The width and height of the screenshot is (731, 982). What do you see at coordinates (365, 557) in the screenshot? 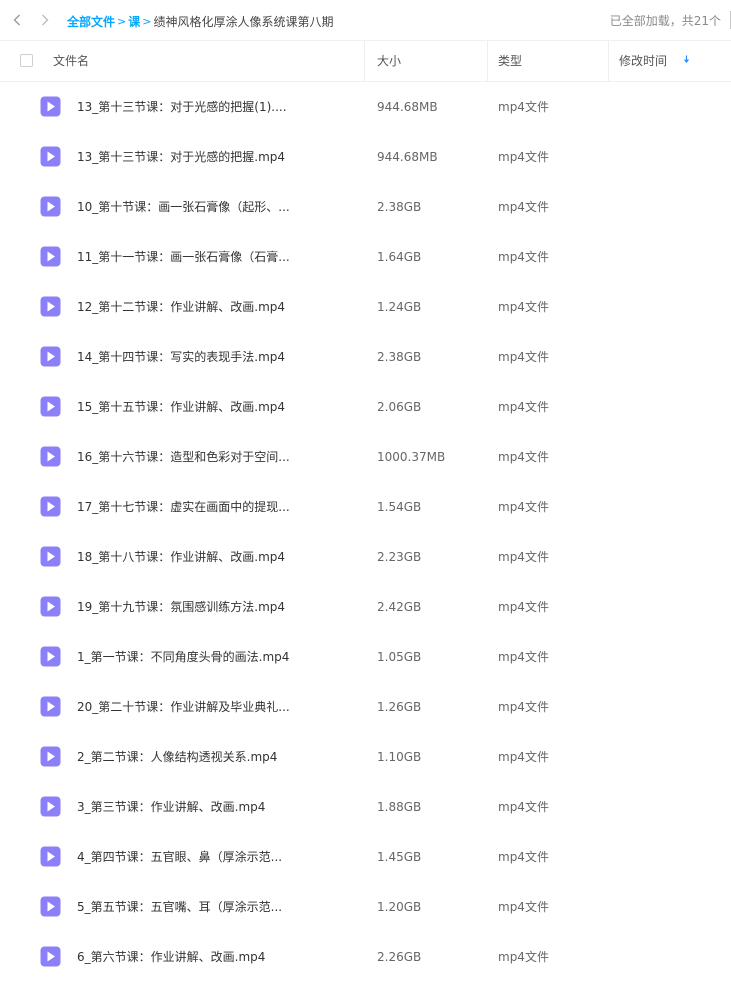
I see `file-row: 18_第十八节课：作业讲解、改画.mp4 2.23GB mp4文件` at bounding box center [365, 557].